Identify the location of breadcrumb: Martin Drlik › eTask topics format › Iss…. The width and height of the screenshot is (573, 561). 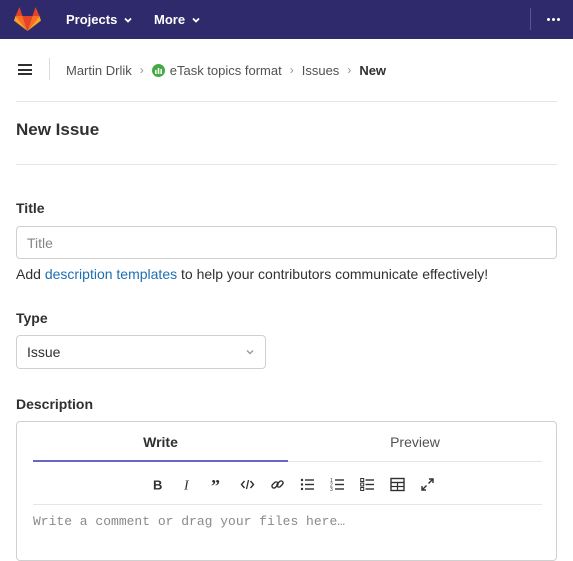
(226, 70).